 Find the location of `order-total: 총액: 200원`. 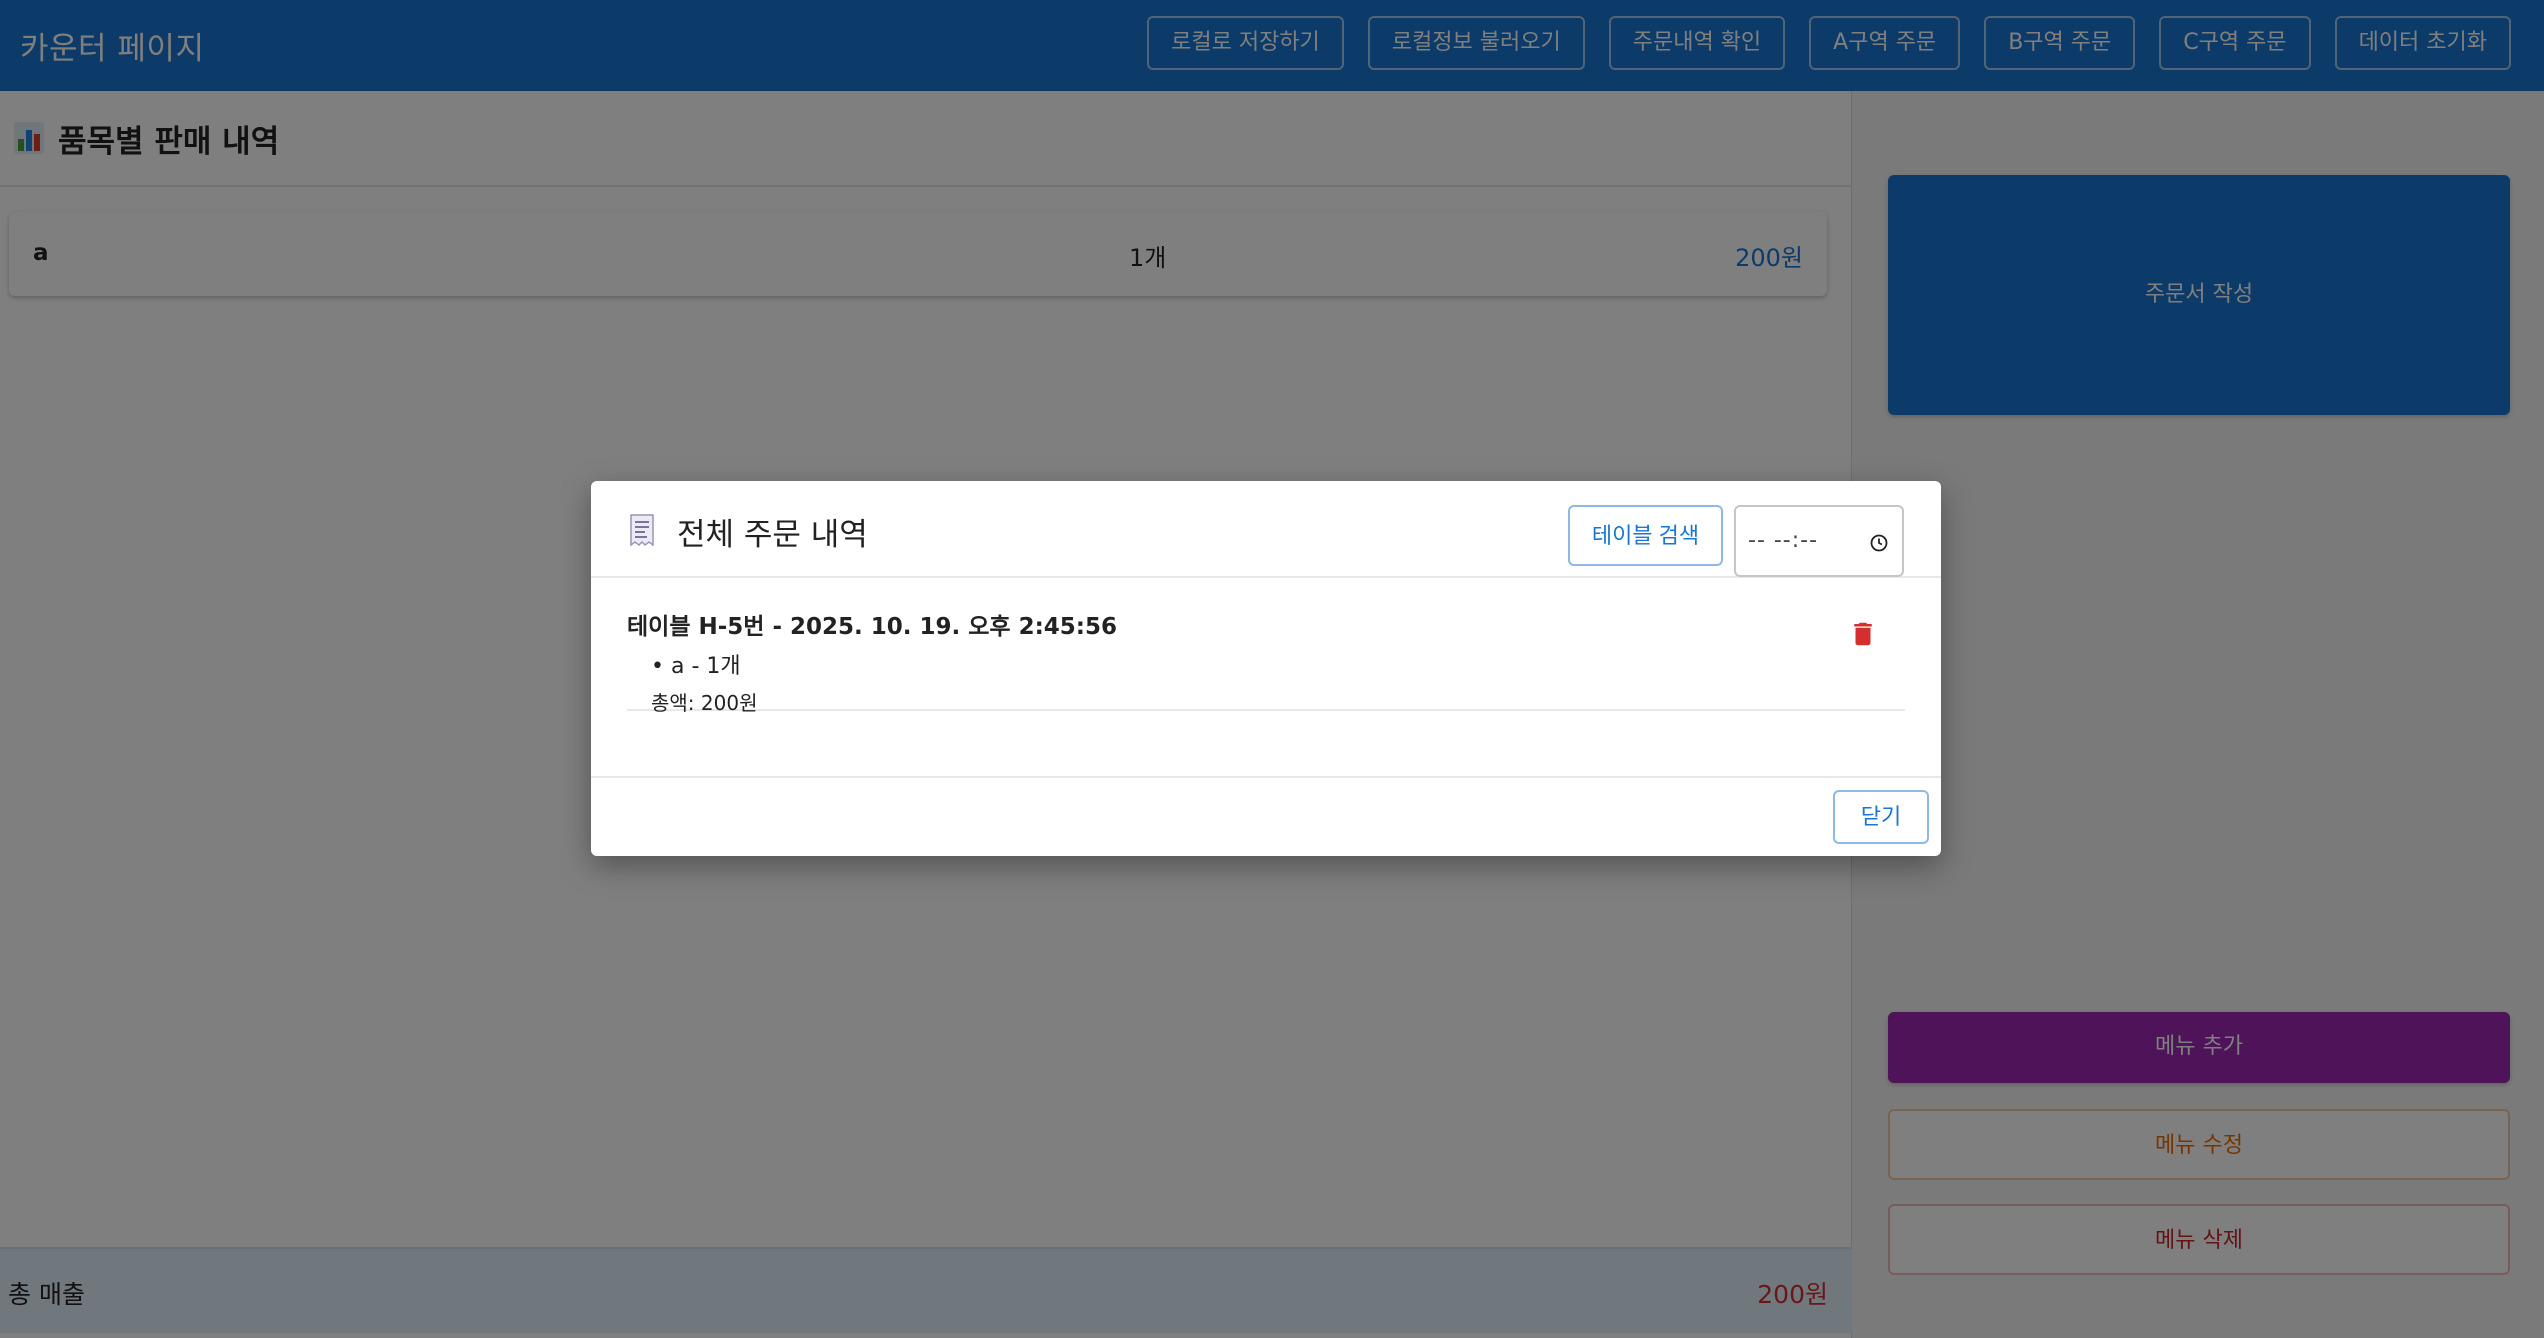

order-total: 총액: 200원 is located at coordinates (704, 703).